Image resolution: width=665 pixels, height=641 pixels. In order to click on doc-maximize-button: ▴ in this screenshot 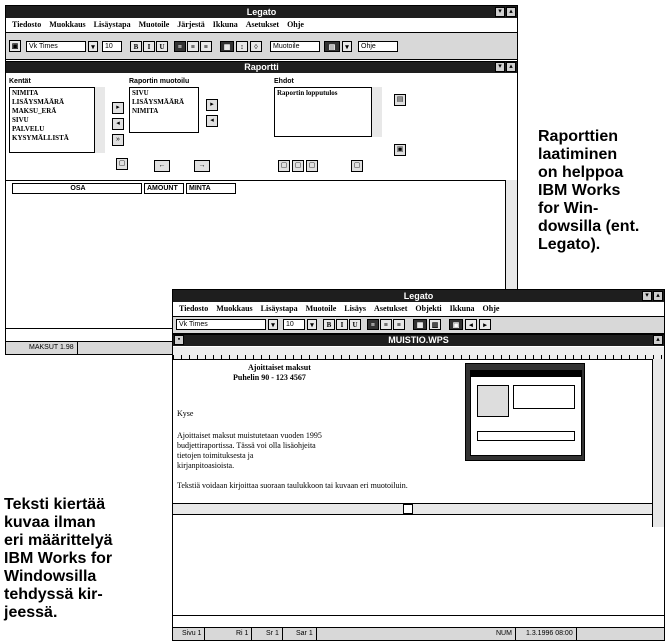, I will do `click(658, 340)`.